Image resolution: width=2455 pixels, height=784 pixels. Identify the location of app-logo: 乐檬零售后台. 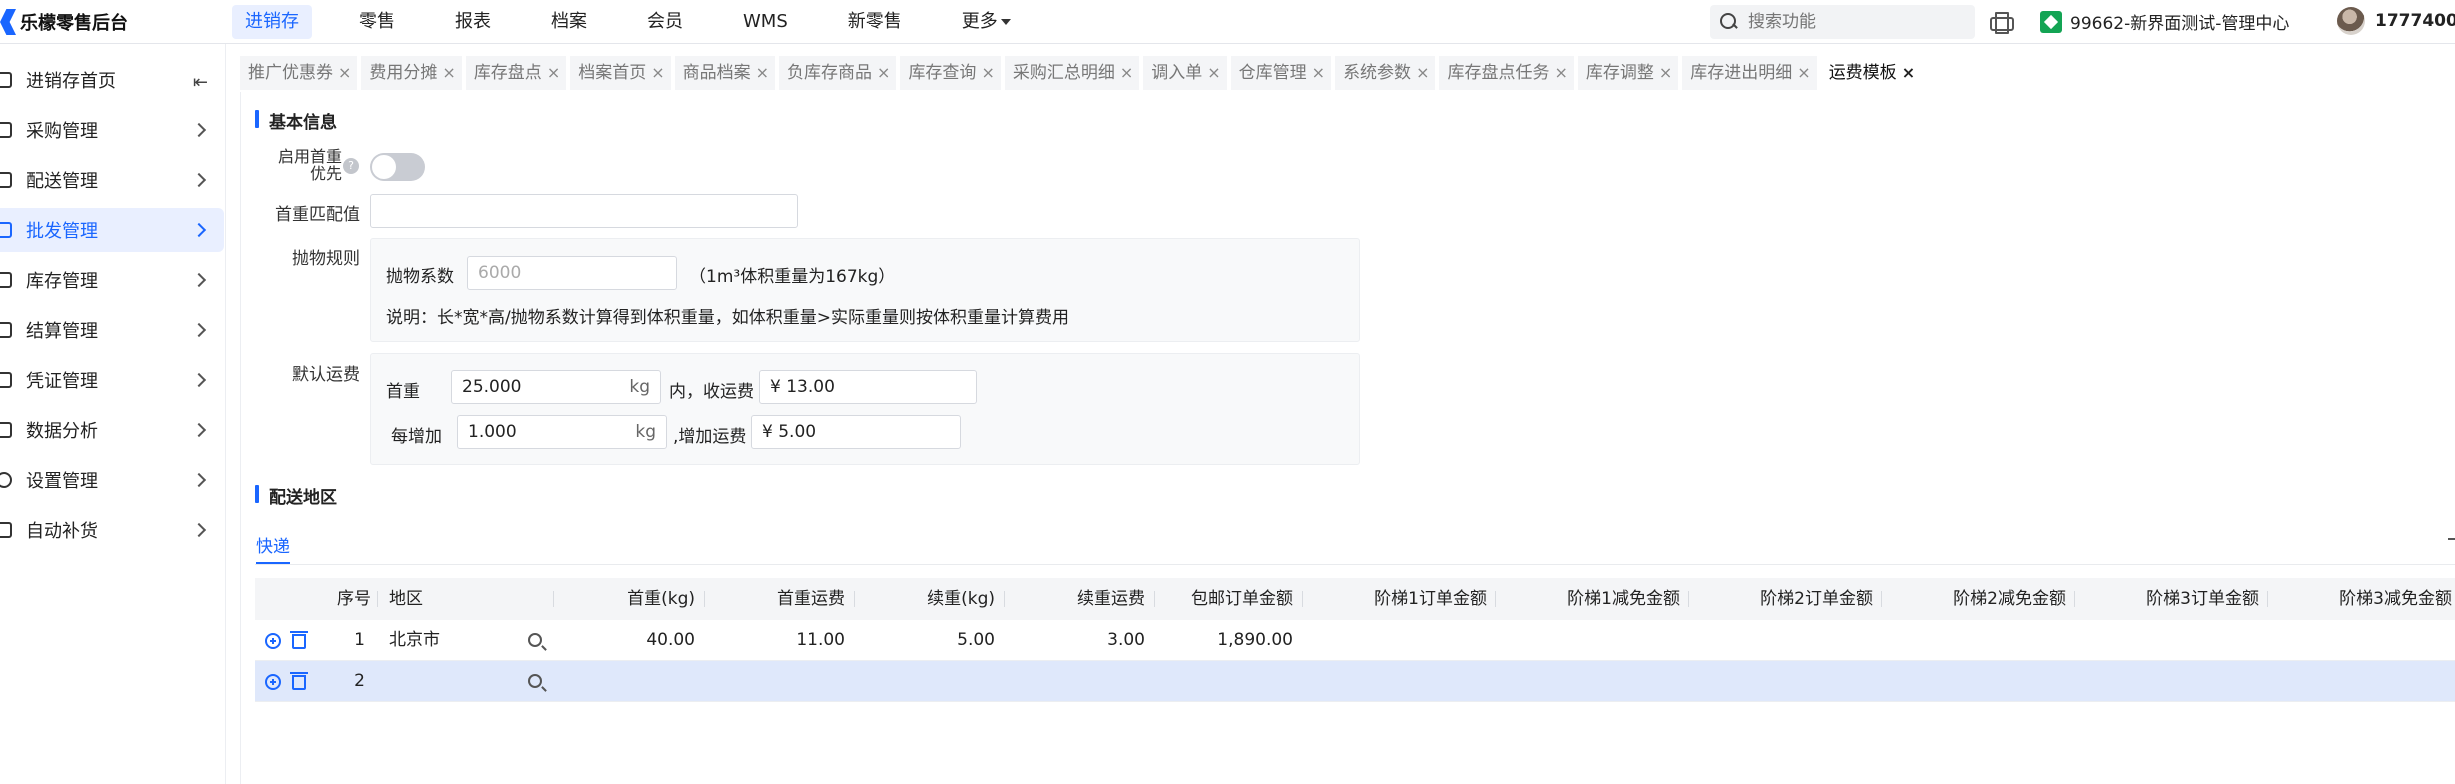
(64, 22).